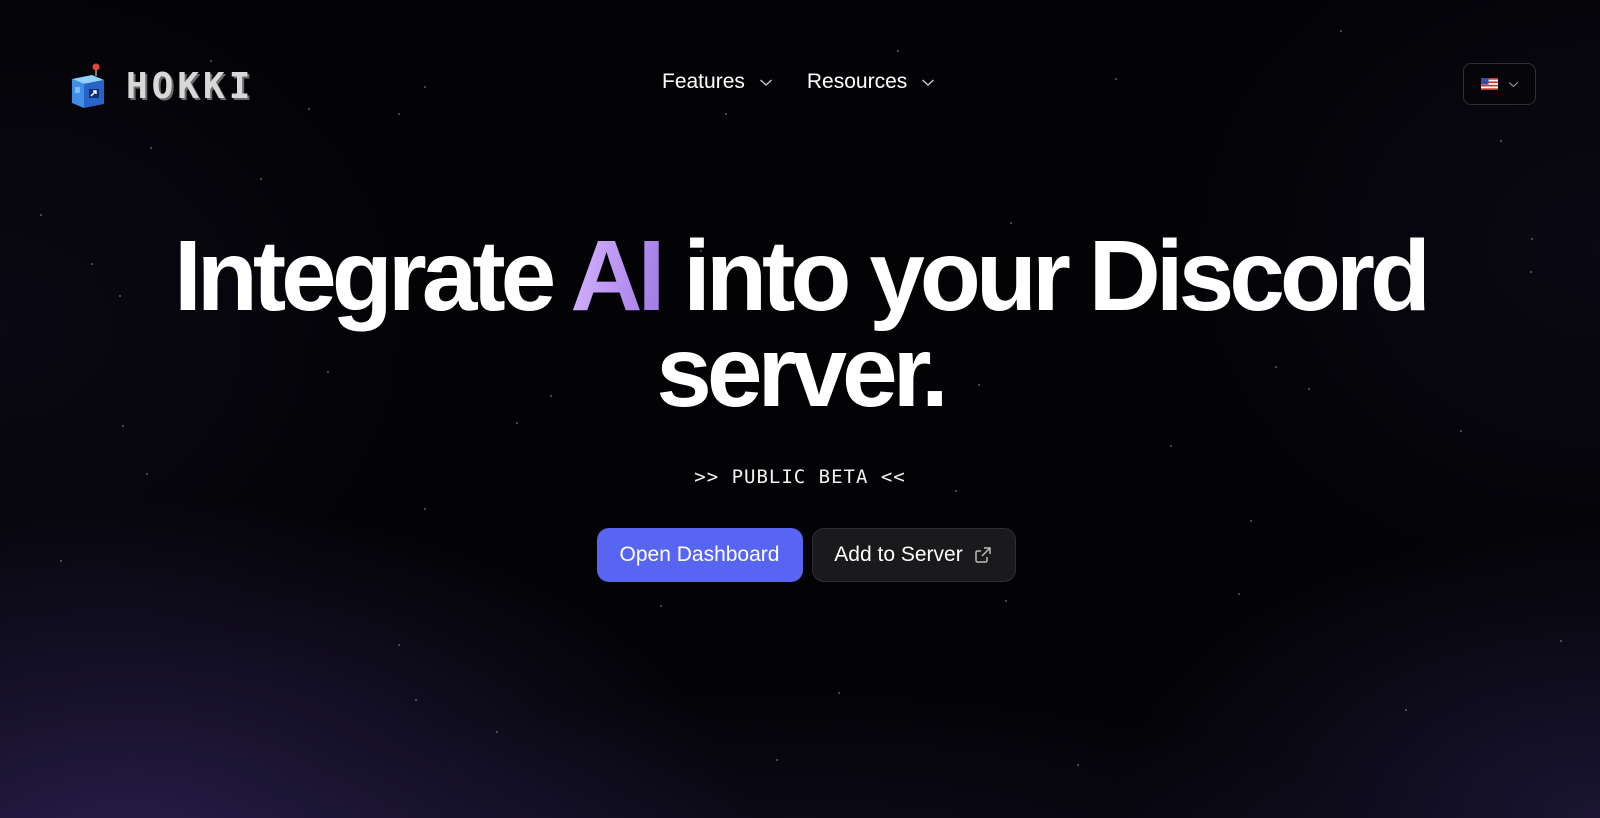  What do you see at coordinates (190, 86) in the screenshot?
I see `brand-name: HOKKI` at bounding box center [190, 86].